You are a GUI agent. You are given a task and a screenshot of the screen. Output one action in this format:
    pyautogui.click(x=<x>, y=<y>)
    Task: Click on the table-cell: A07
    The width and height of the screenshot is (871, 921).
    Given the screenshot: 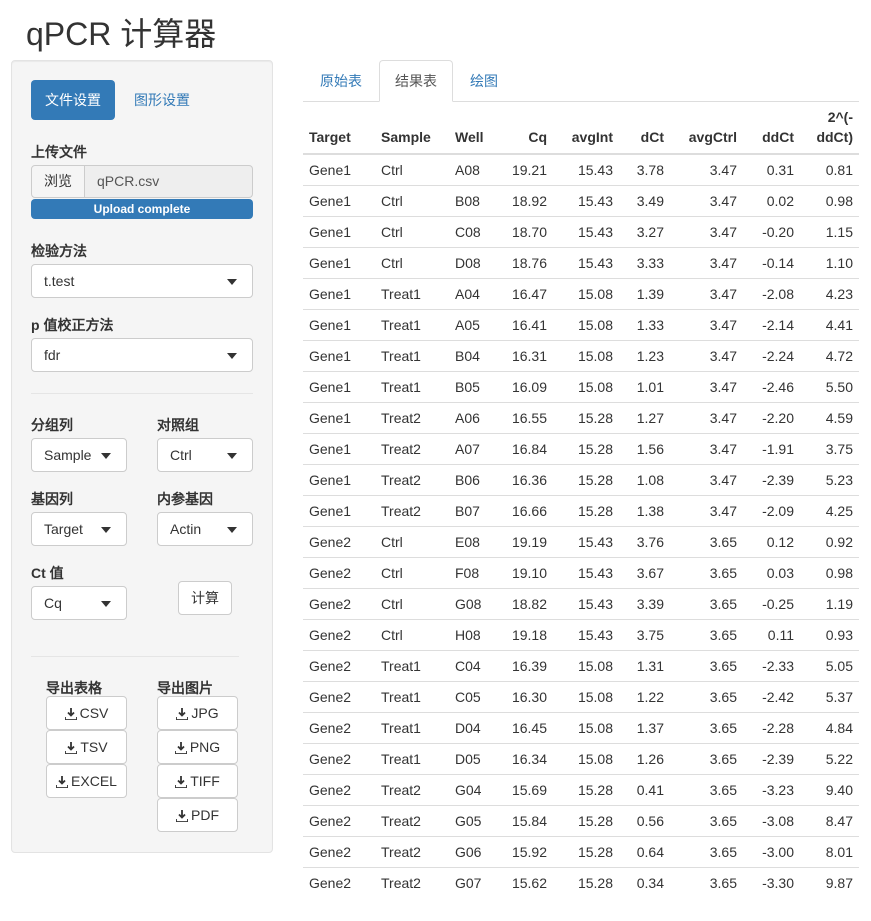 What is the action you would take?
    pyautogui.click(x=477, y=448)
    